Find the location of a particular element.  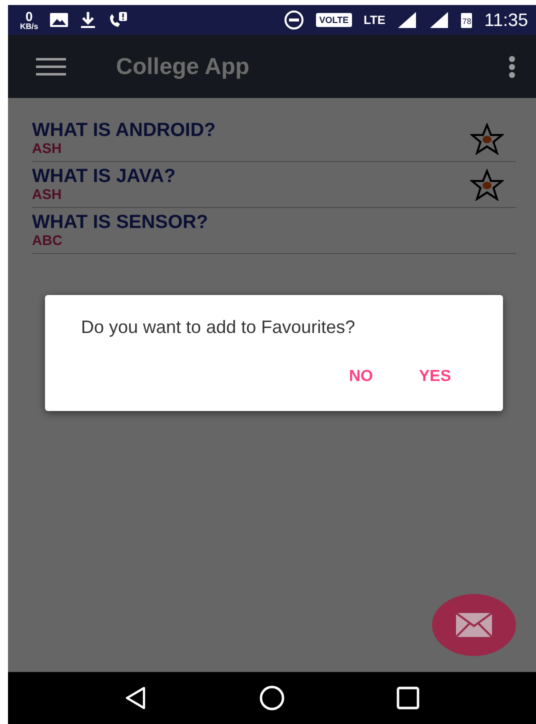

question-item: WHAT IS ANDROID? ASH is located at coordinates (274, 139).